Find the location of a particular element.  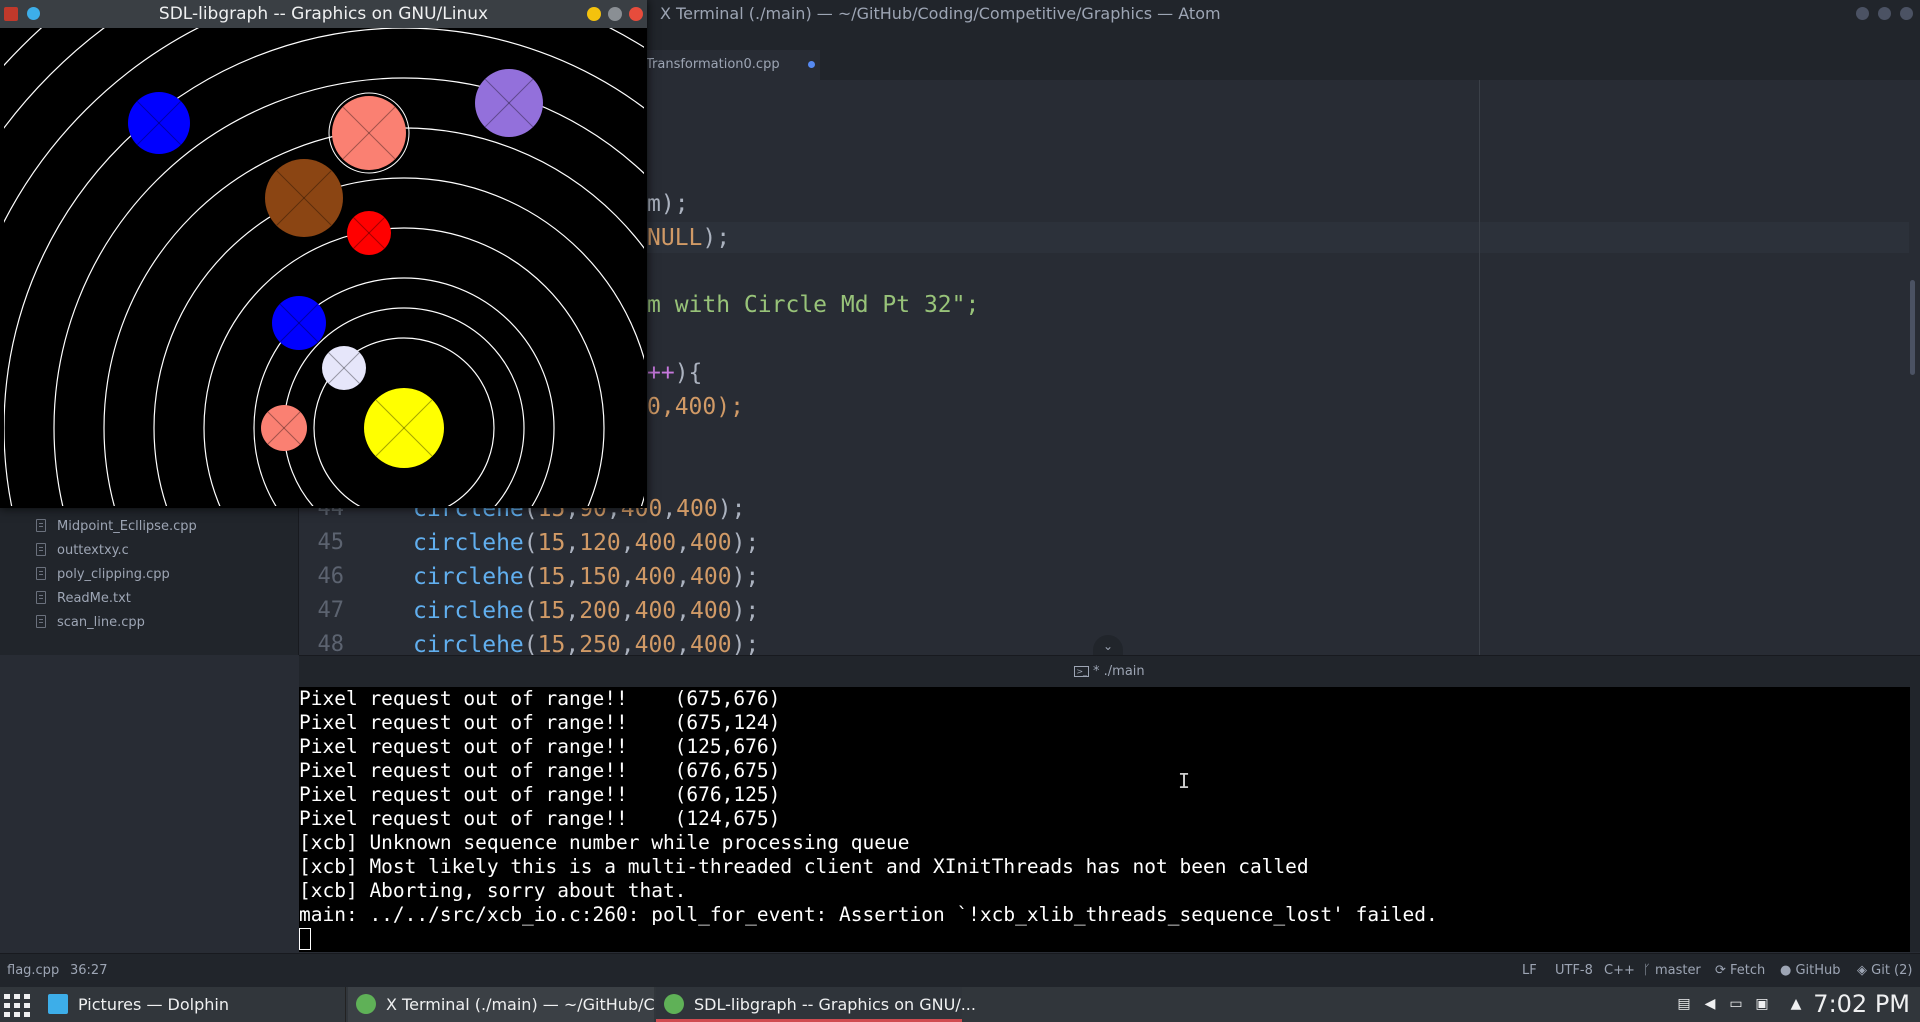

diff-icon: ◈ is located at coordinates (1864, 970).